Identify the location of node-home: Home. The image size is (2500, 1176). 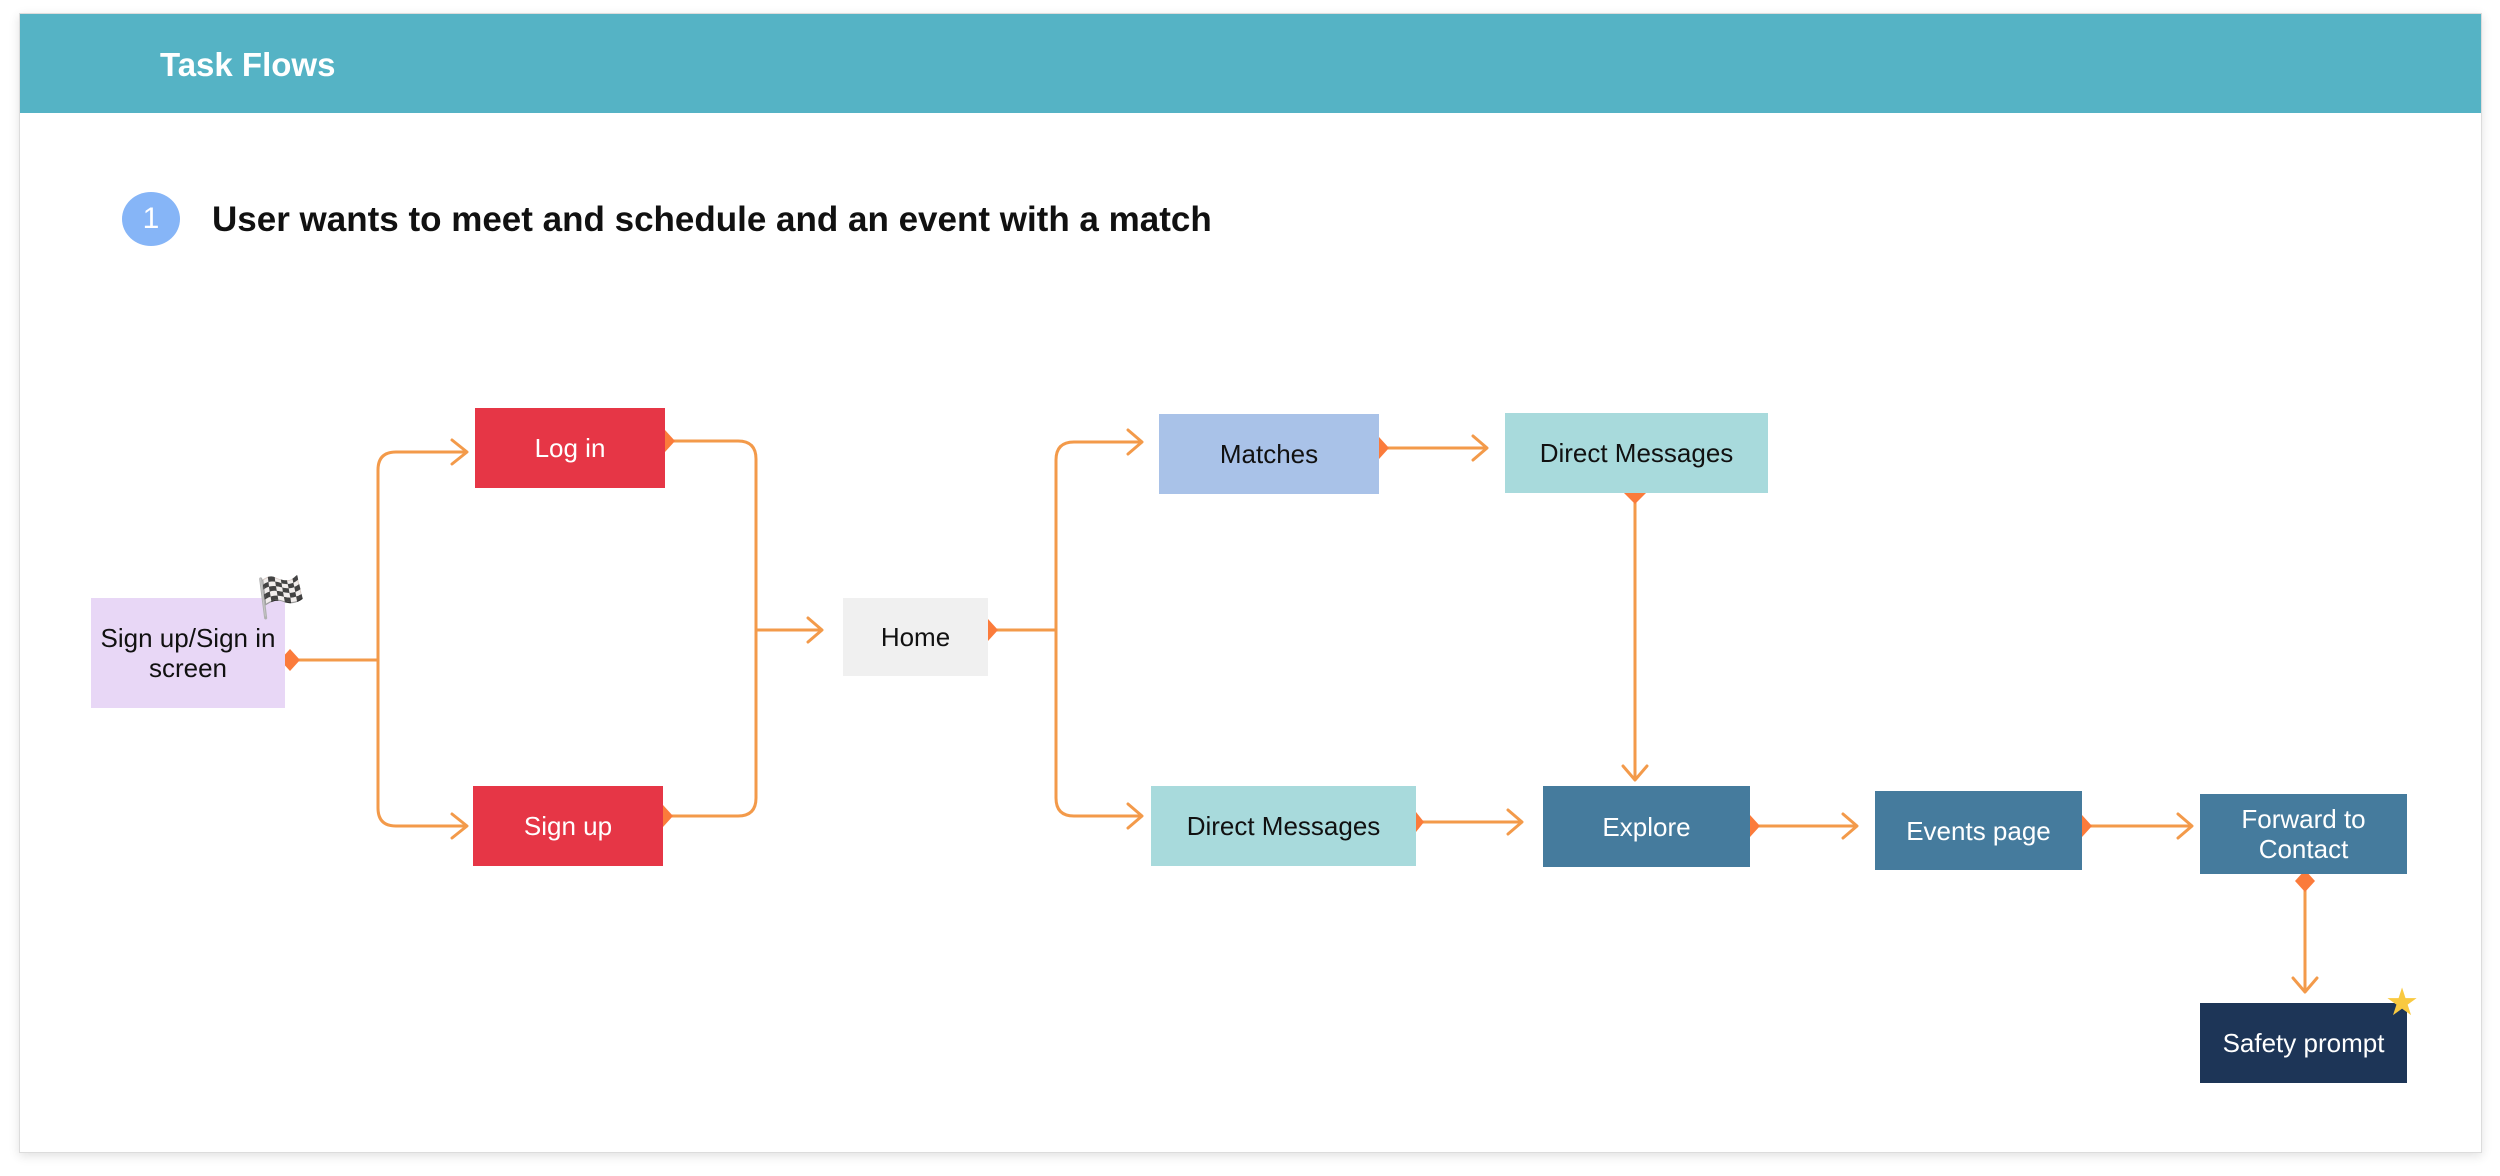
(915, 637).